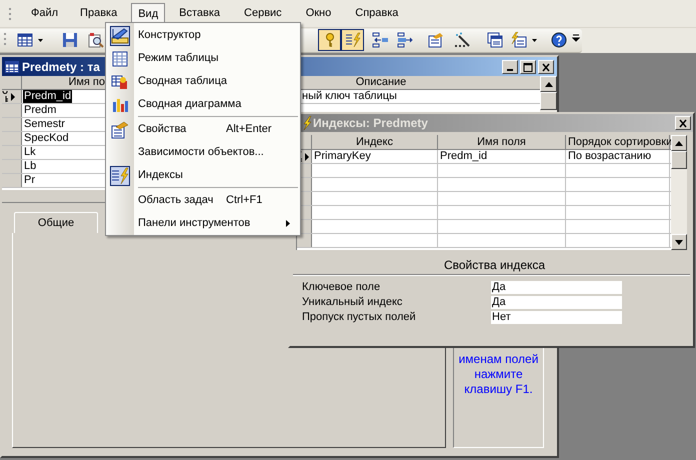 The height and width of the screenshot is (460, 696). What do you see at coordinates (203, 35) in the screenshot?
I see `menu-item: Конструктор` at bounding box center [203, 35].